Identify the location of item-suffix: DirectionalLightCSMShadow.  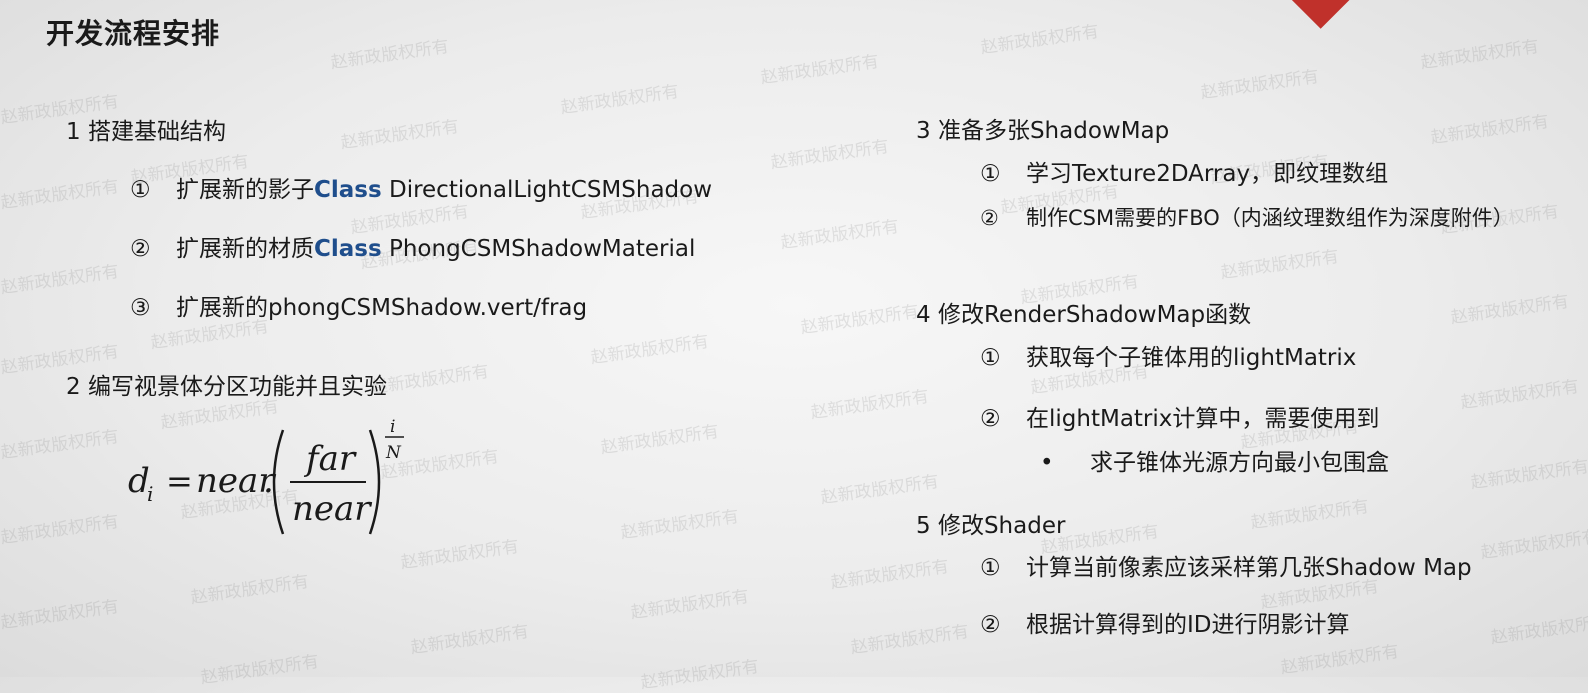
(547, 190).